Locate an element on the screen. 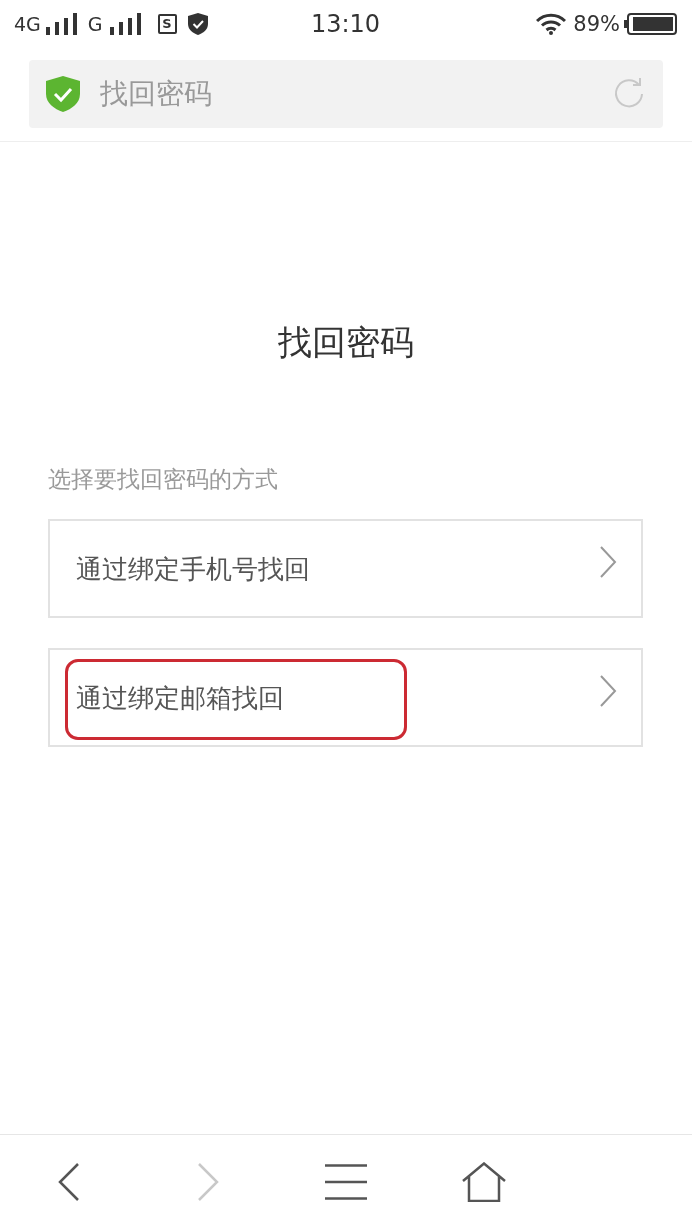 The image size is (692, 1230). battery-percent: 89% is located at coordinates (596, 24).